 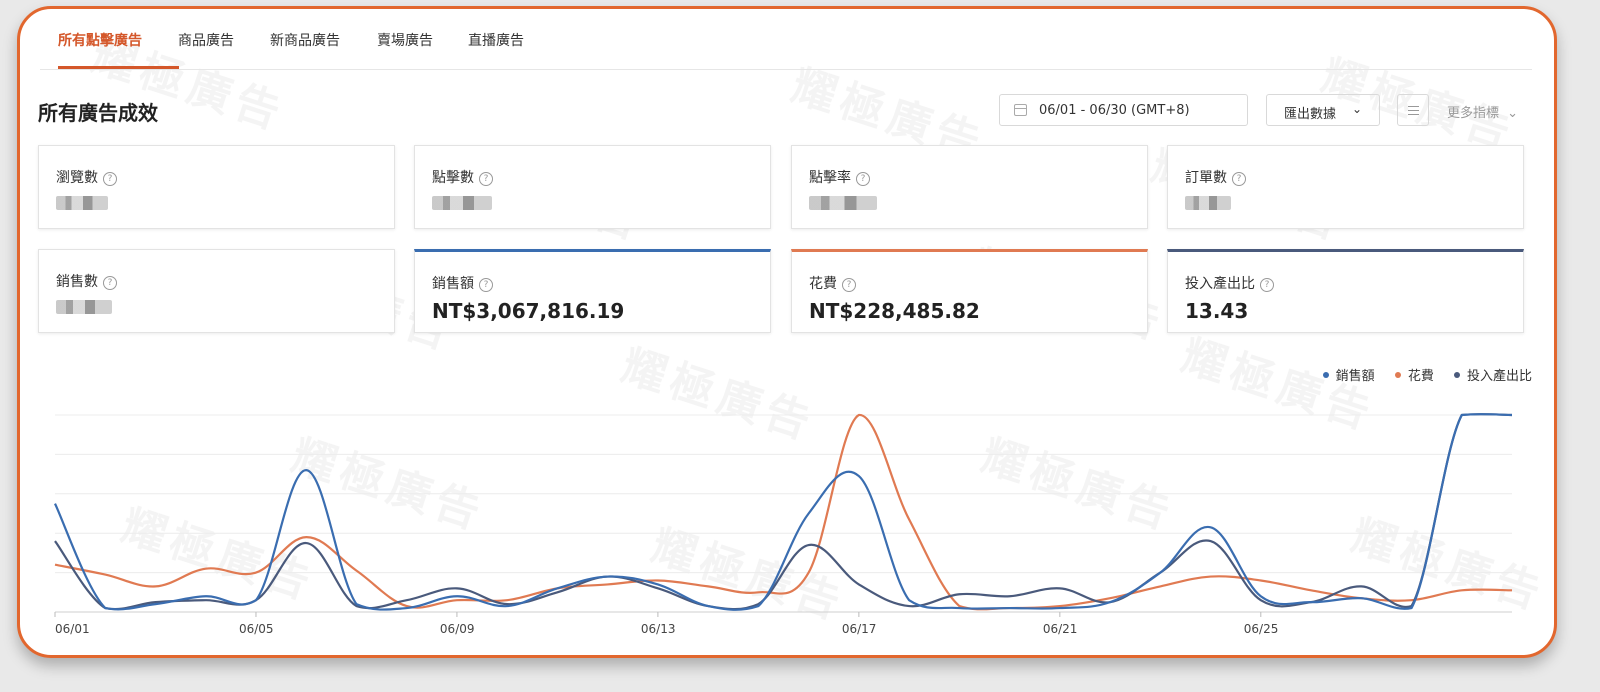 I want to click on x-tick-label: 06/09, so click(x=457, y=629).